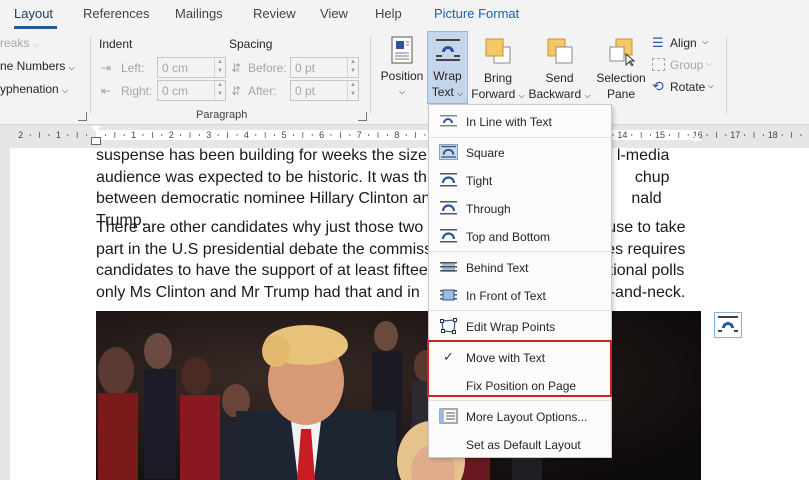 The width and height of the screenshot is (809, 480). I want to click on position-icon, so click(402, 50).